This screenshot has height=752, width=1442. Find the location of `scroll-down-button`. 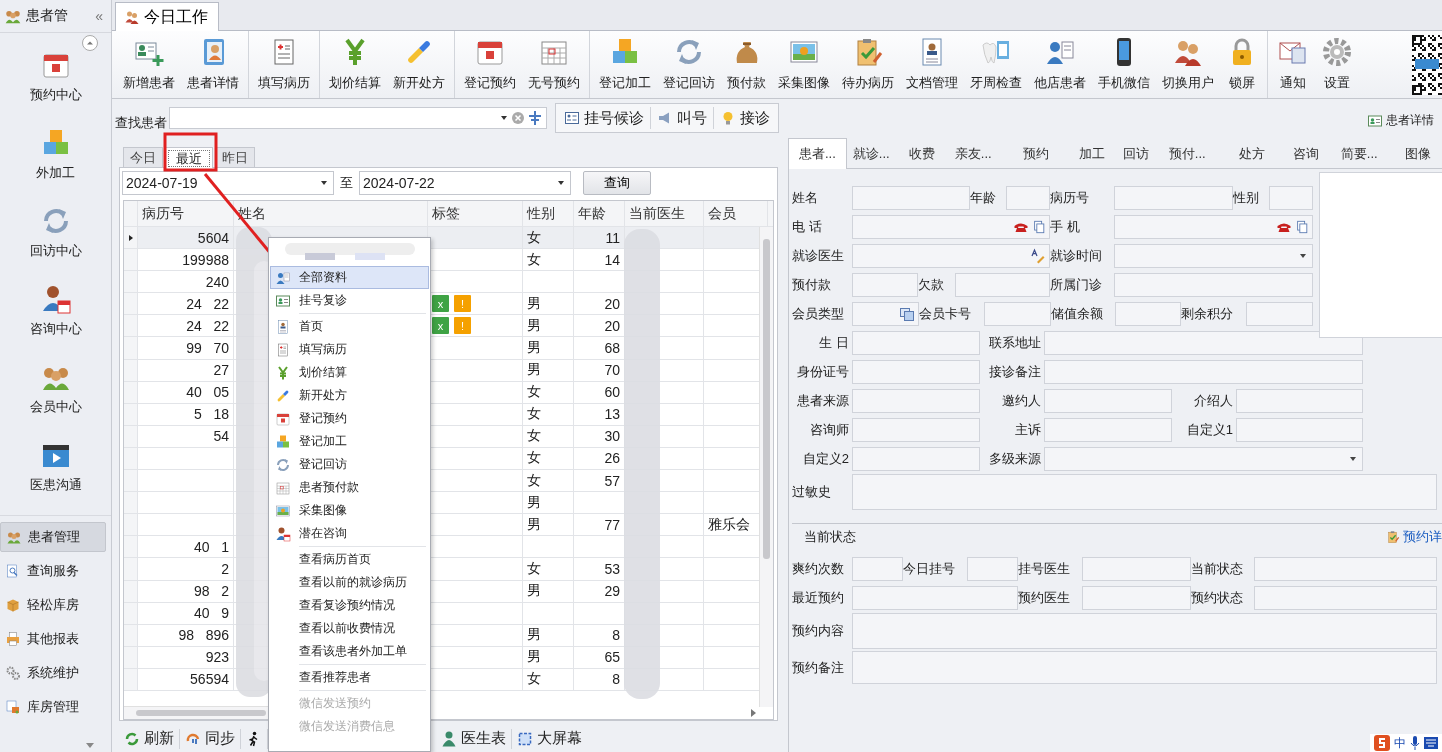

scroll-down-button is located at coordinates (90, 745).